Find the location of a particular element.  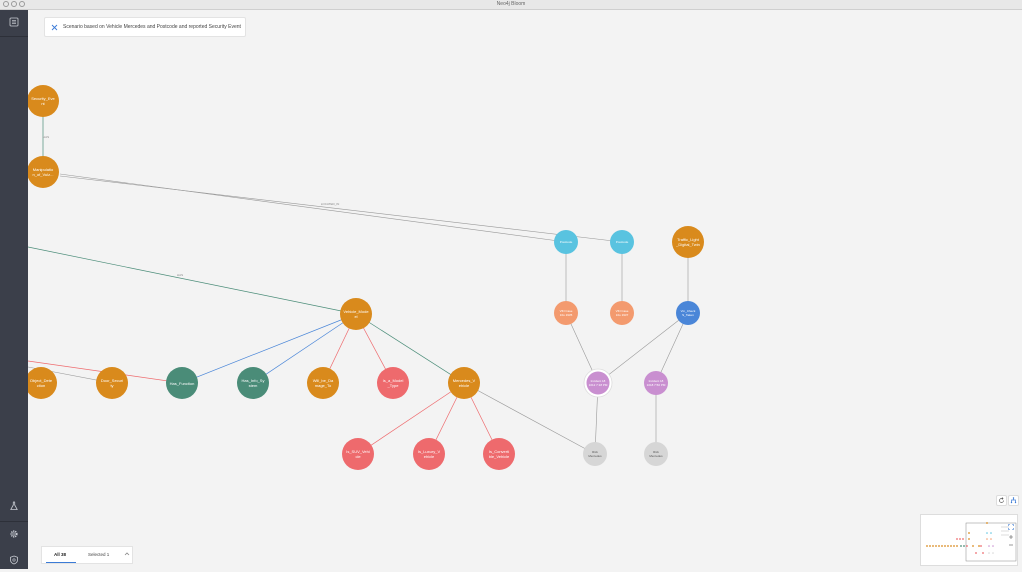

tab-all: All 38 is located at coordinates (60, 554).